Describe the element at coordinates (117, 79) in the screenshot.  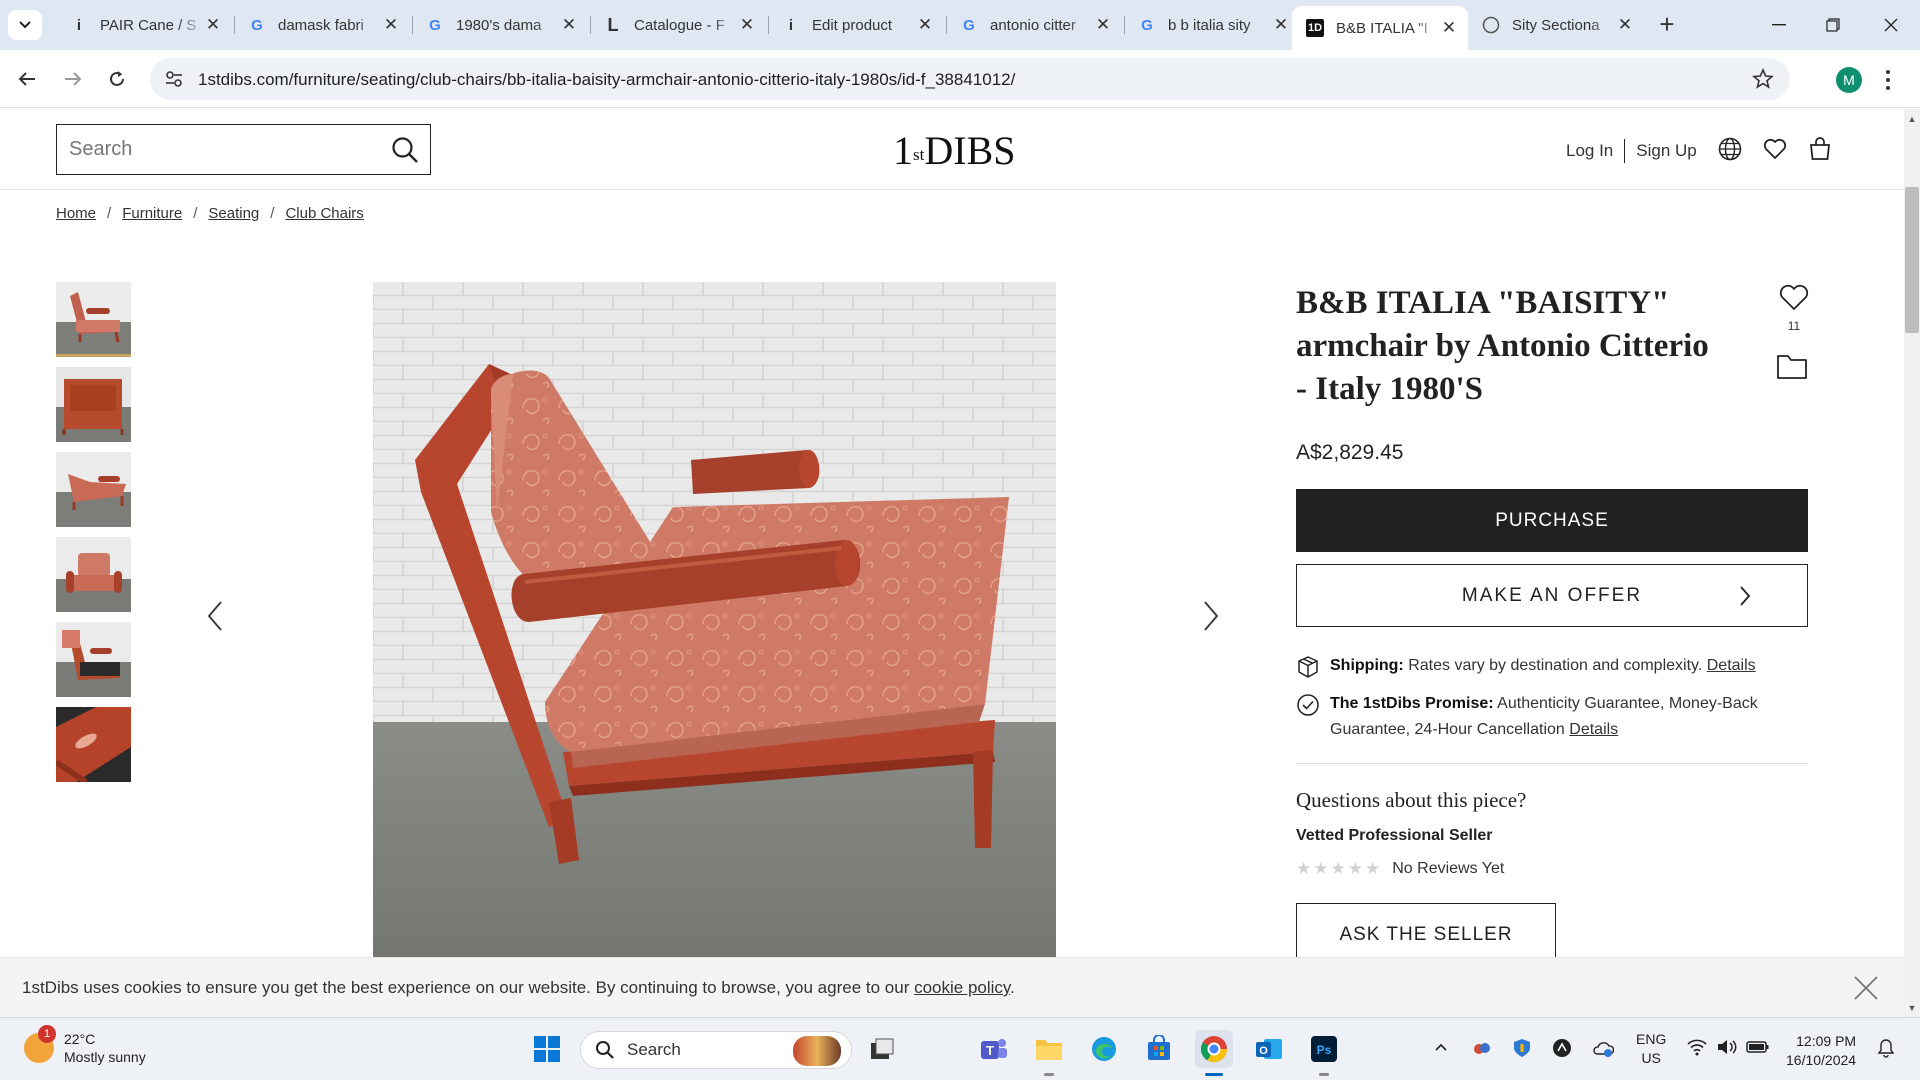
I see `reload-button` at that location.